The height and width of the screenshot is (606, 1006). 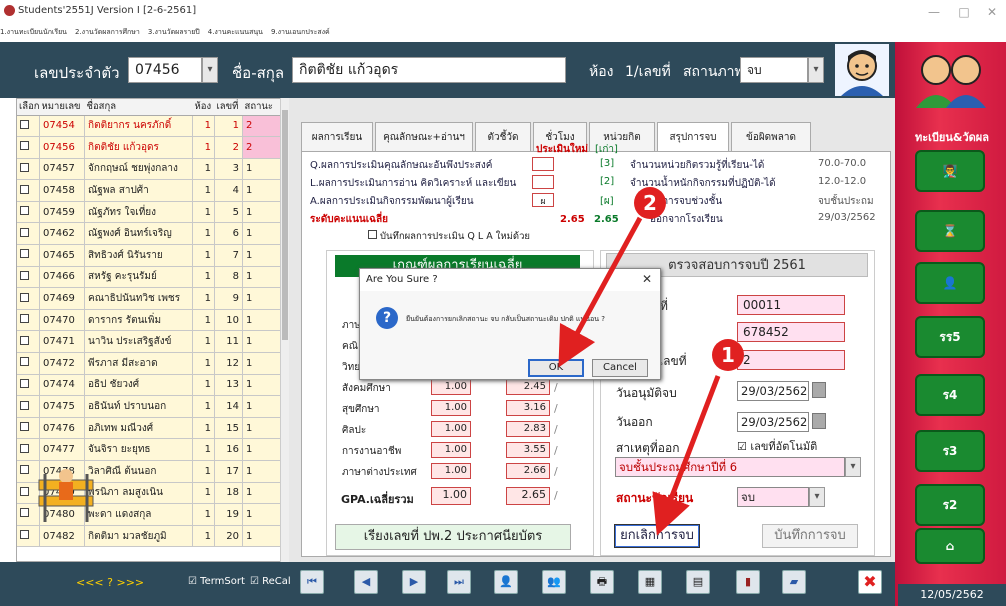 What do you see at coordinates (414, 582) in the screenshot?
I see `next-record-icon: ▶` at bounding box center [414, 582].